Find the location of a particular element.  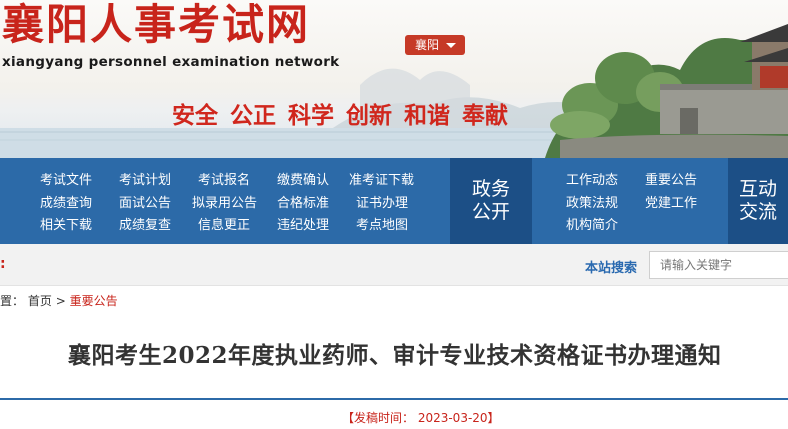

nav-block-government: 政务 公开 is located at coordinates (491, 201).